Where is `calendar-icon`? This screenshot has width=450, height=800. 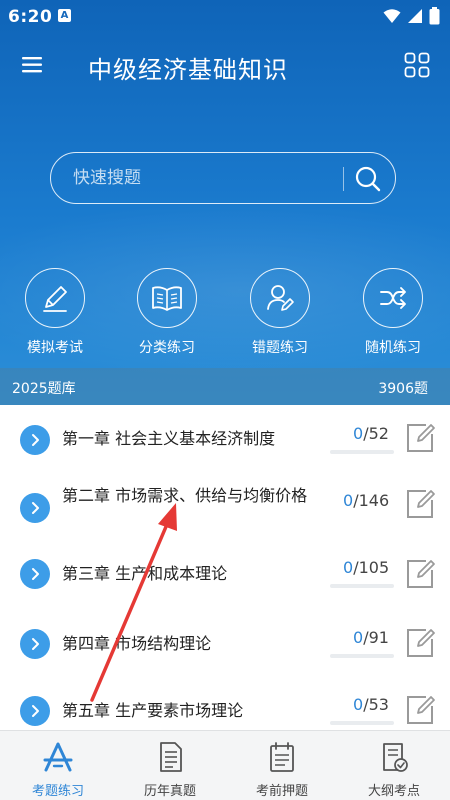
calendar-icon is located at coordinates (282, 757).